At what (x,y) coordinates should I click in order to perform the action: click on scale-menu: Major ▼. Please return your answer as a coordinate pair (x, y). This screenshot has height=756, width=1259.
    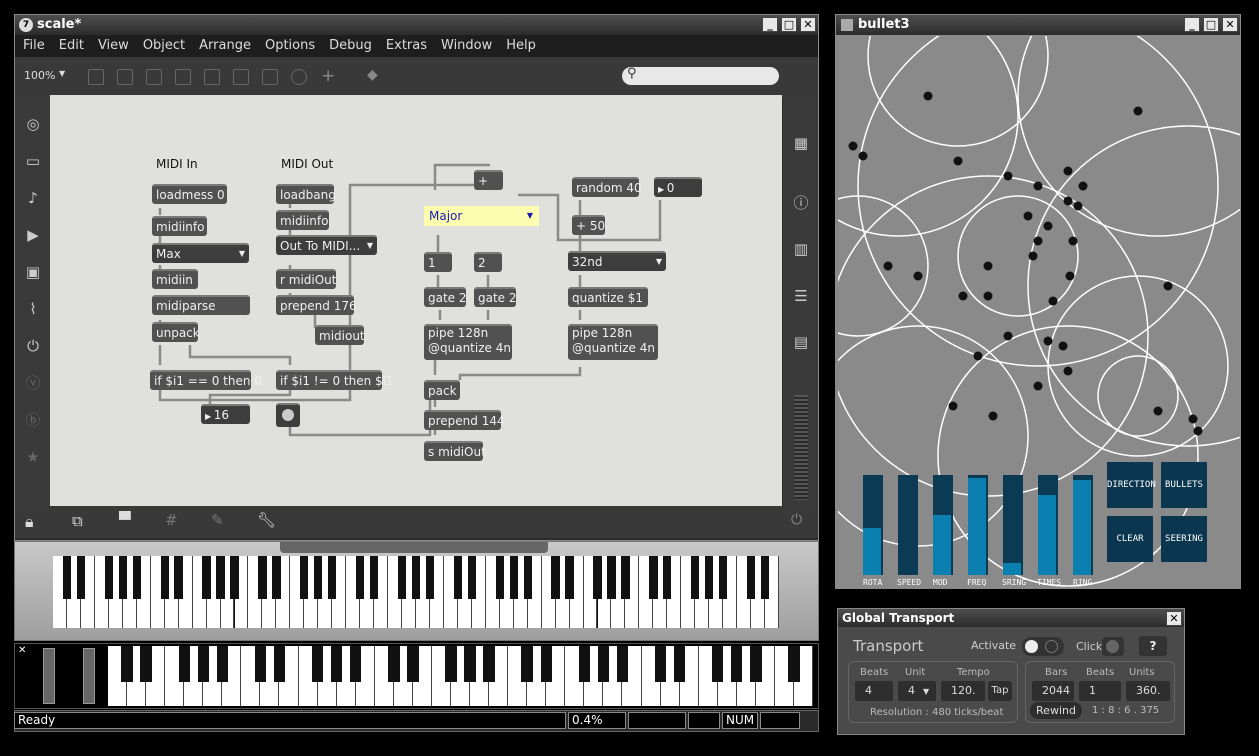
    Looking at the image, I should click on (481, 216).